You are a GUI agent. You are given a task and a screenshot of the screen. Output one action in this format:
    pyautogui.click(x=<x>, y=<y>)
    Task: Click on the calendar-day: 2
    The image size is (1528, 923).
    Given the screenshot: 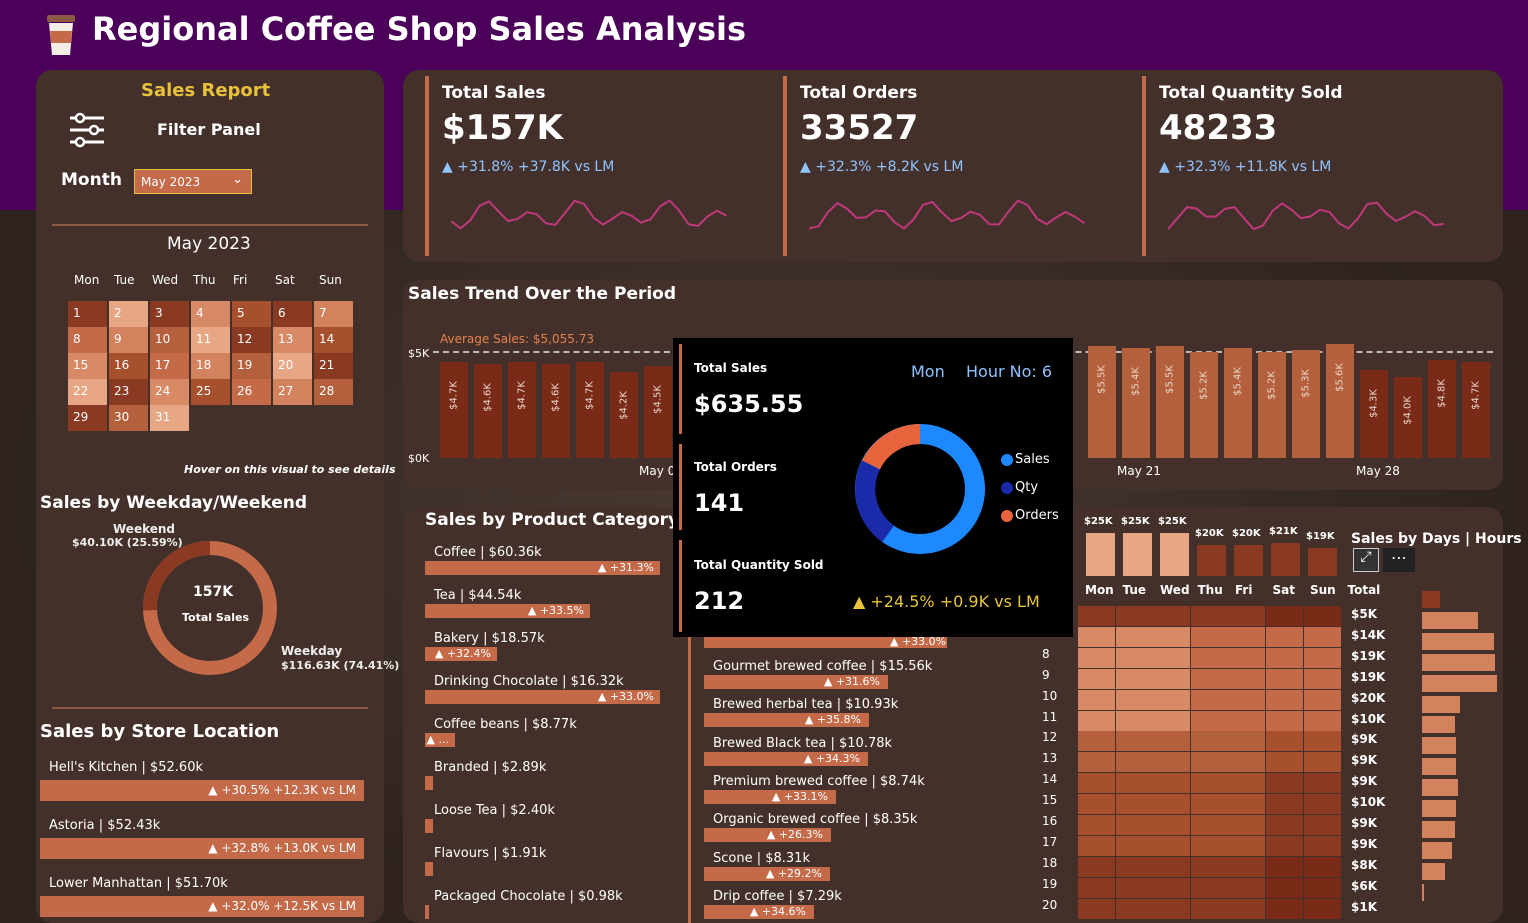 What is the action you would take?
    pyautogui.click(x=128, y=314)
    